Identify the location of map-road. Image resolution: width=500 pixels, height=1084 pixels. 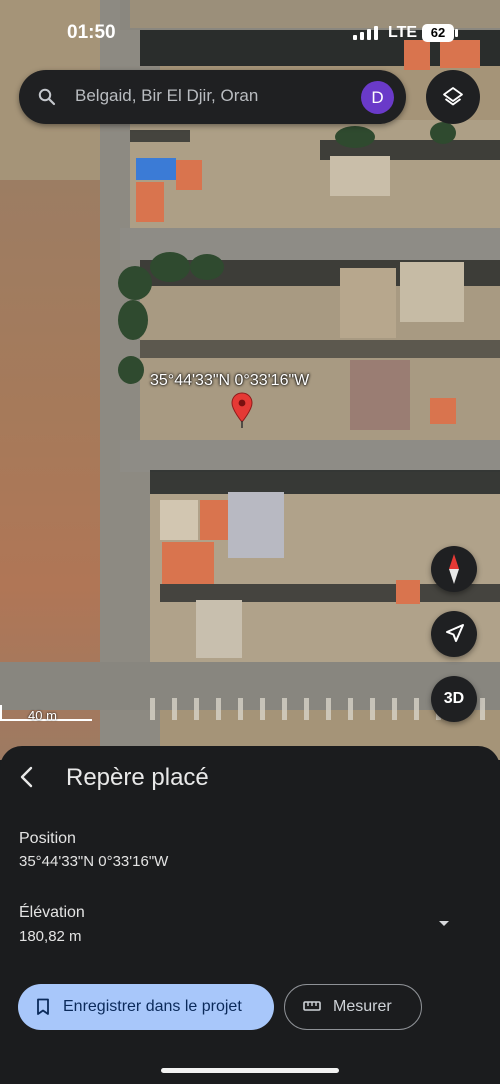
(310, 456).